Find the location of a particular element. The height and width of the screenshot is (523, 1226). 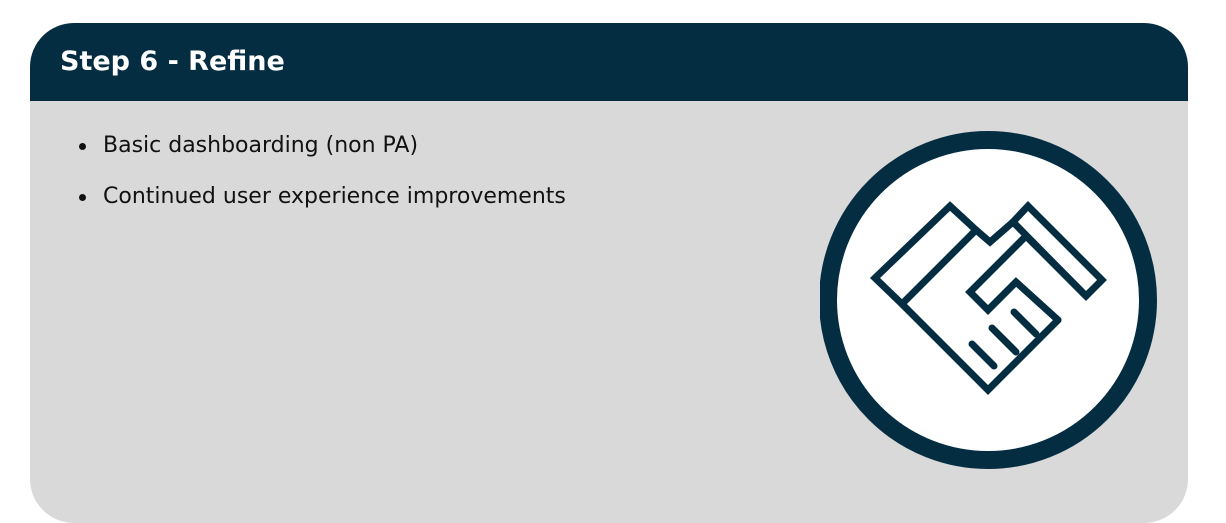

list-item: Continued user experience improvements is located at coordinates (322, 197).